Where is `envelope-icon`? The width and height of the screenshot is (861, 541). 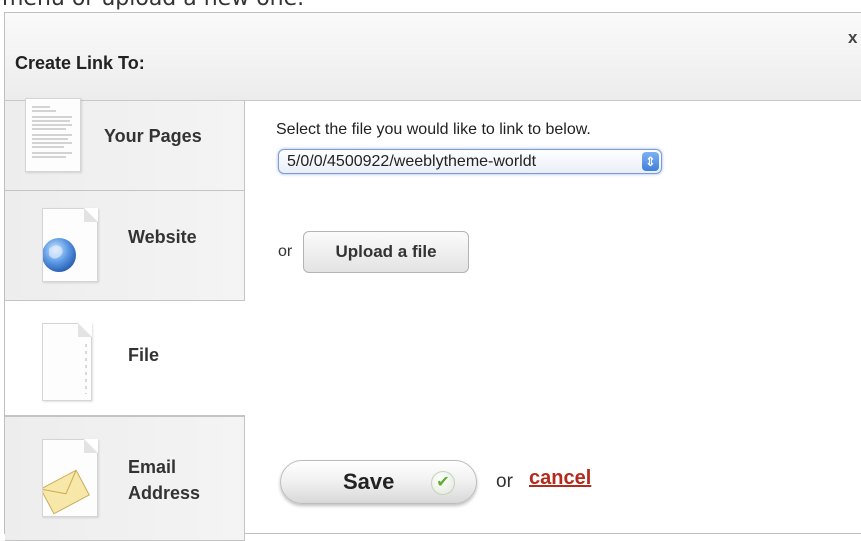 envelope-icon is located at coordinates (70, 478).